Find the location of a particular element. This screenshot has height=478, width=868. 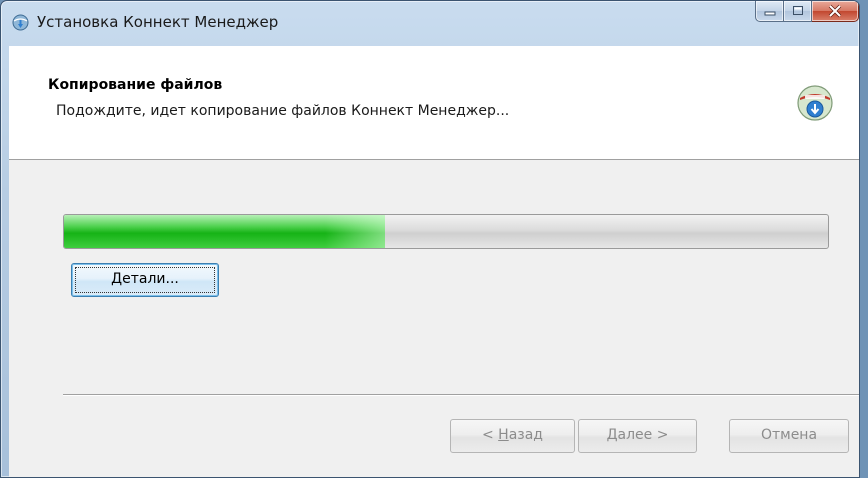

focus-rectangle is located at coordinates (145, 280).